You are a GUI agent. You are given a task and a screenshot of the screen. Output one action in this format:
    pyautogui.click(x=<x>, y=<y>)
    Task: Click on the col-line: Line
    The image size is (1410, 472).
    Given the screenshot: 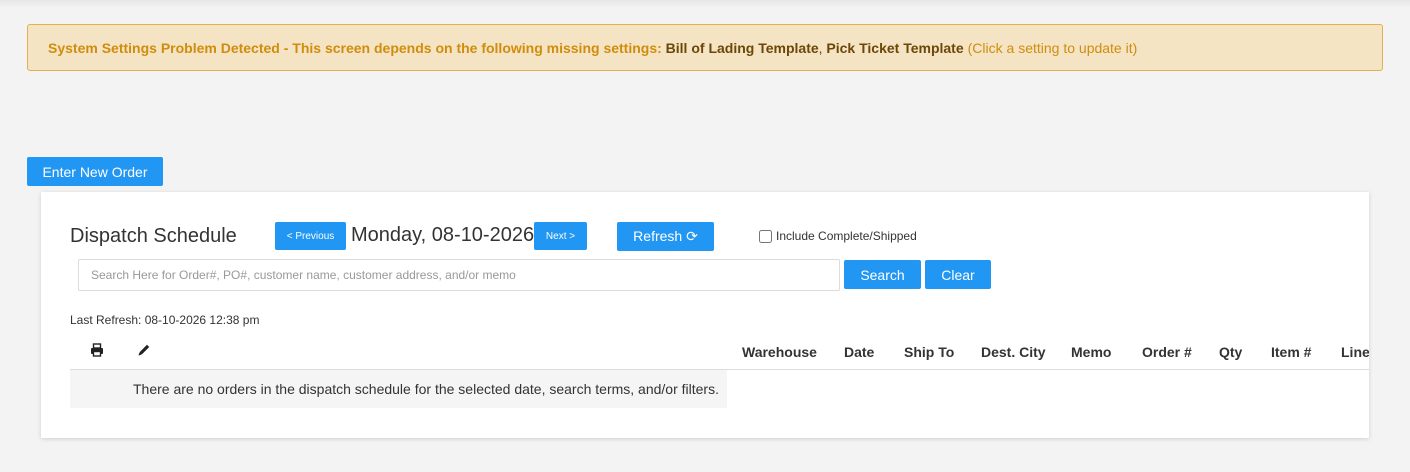 What is the action you would take?
    pyautogui.click(x=1355, y=352)
    